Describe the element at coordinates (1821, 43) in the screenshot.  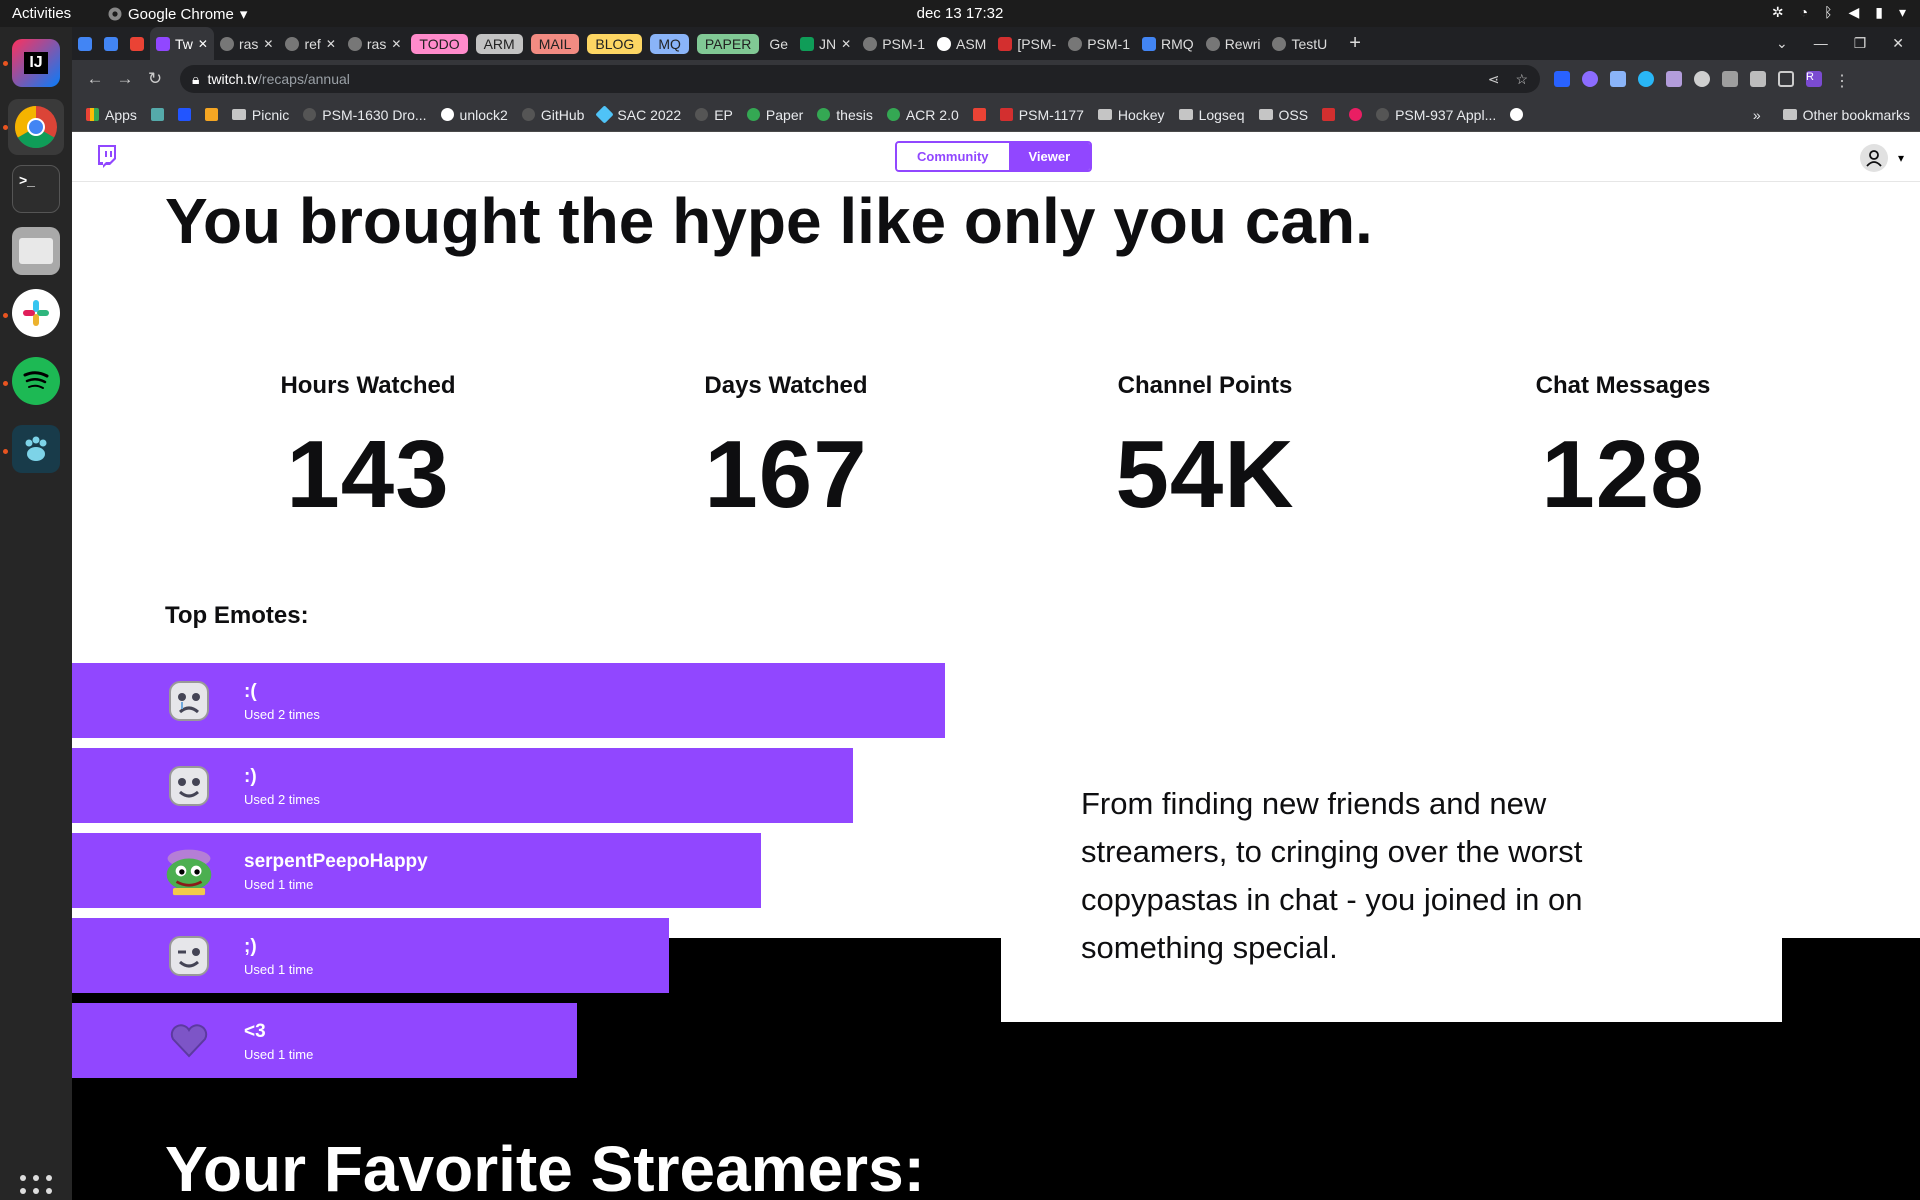
I see `minimize-icon: —` at that location.